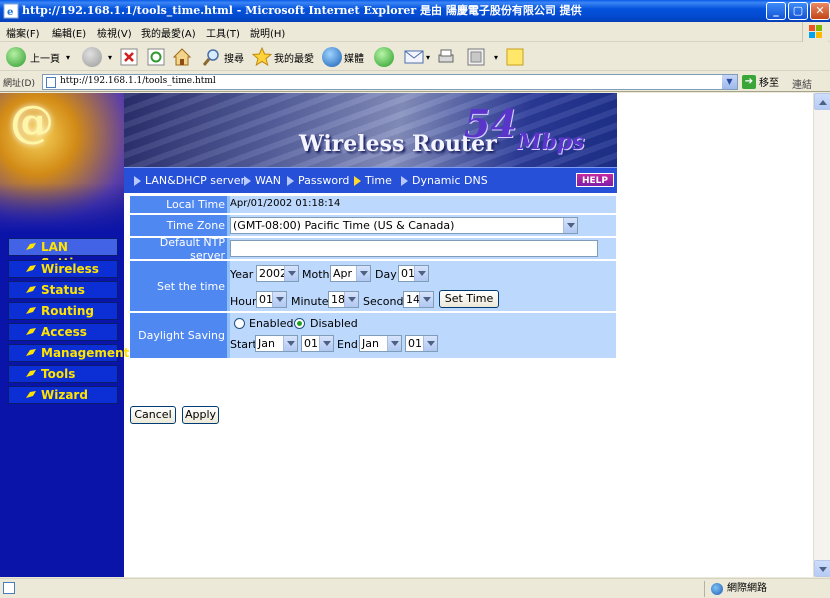 The width and height of the screenshot is (830, 598). What do you see at coordinates (68, 57) in the screenshot?
I see `back-dropdown-icon: ▾` at bounding box center [68, 57].